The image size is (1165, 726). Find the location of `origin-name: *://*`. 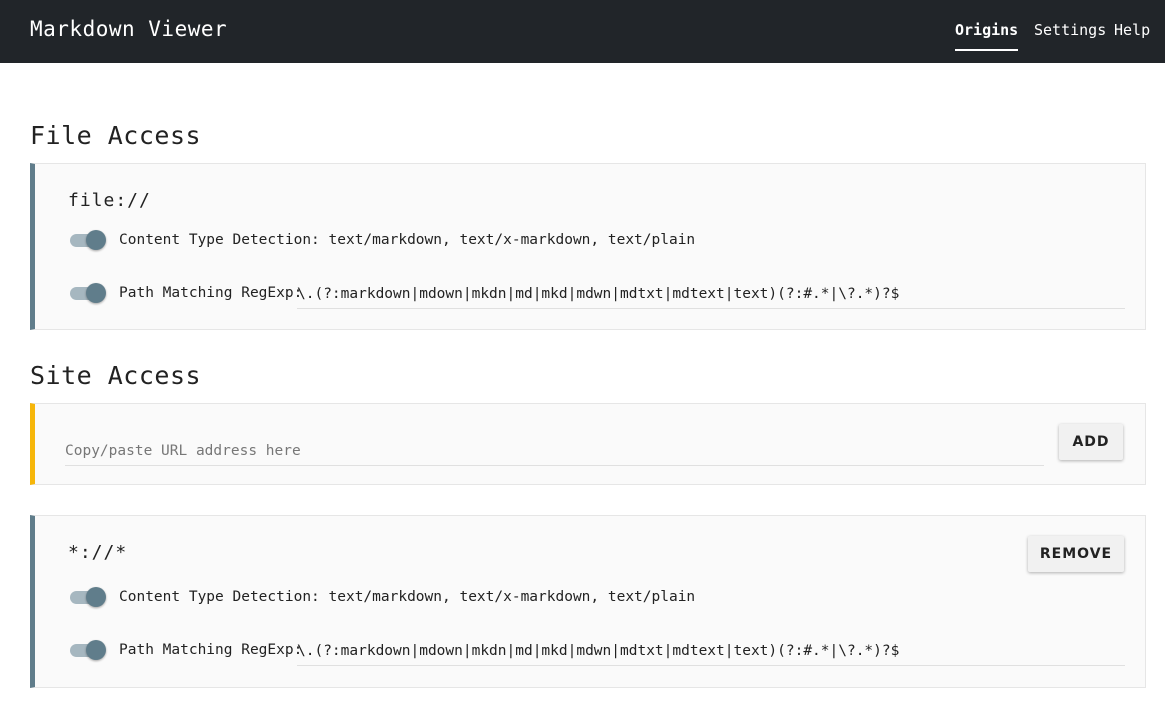

origin-name: *://* is located at coordinates (98, 552).